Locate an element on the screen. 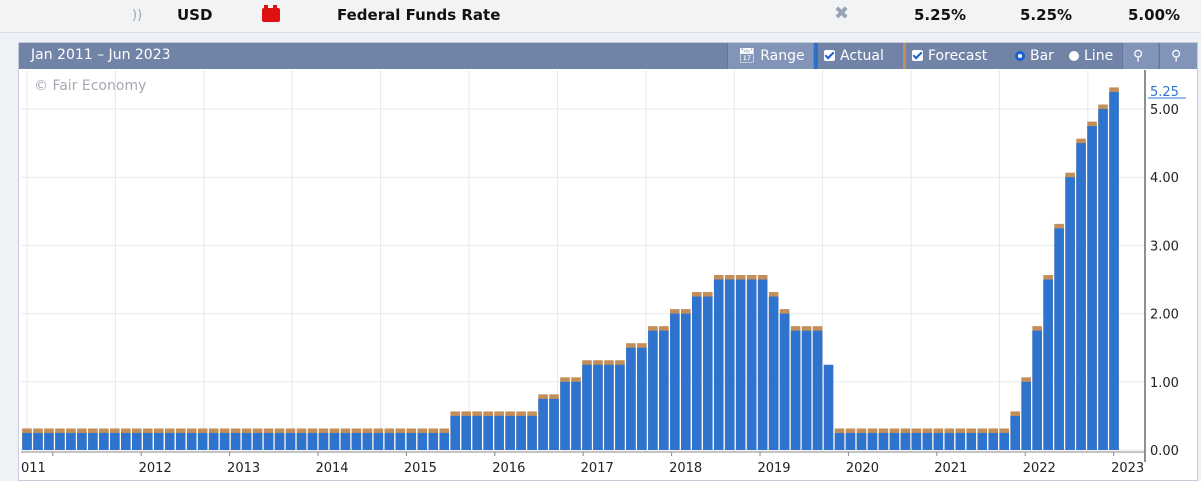 The image size is (1201, 481). x-tick-label: 2016 is located at coordinates (508, 468).